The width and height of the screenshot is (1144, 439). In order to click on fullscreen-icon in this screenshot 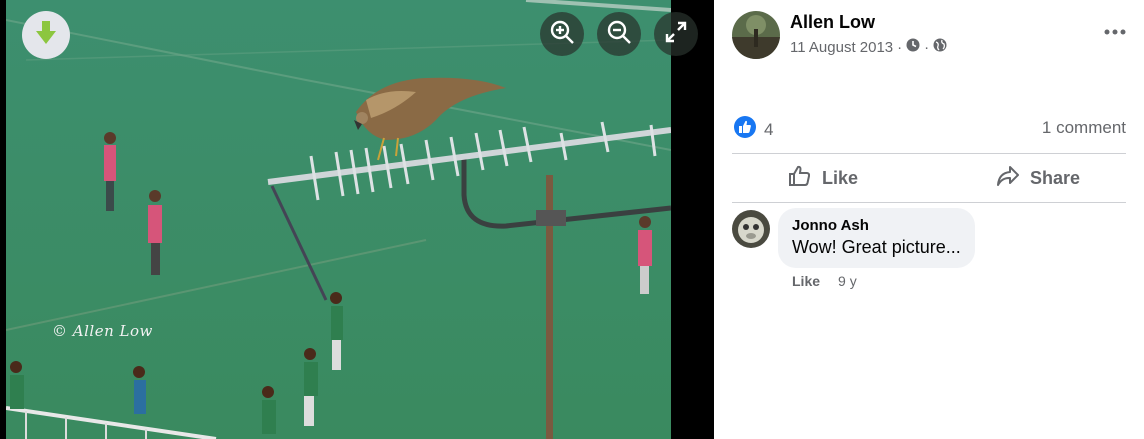, I will do `click(676, 34)`.